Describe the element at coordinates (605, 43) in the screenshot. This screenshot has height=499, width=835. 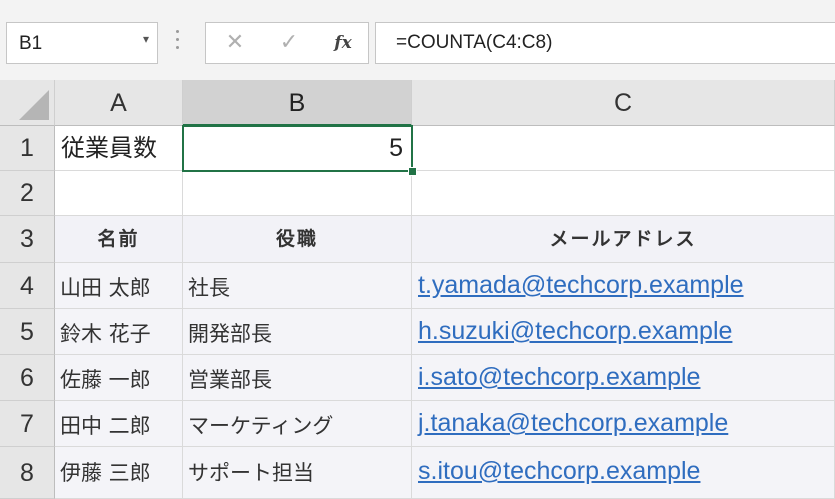
I see `formula-input: =COUNTA(C4:C8)` at that location.